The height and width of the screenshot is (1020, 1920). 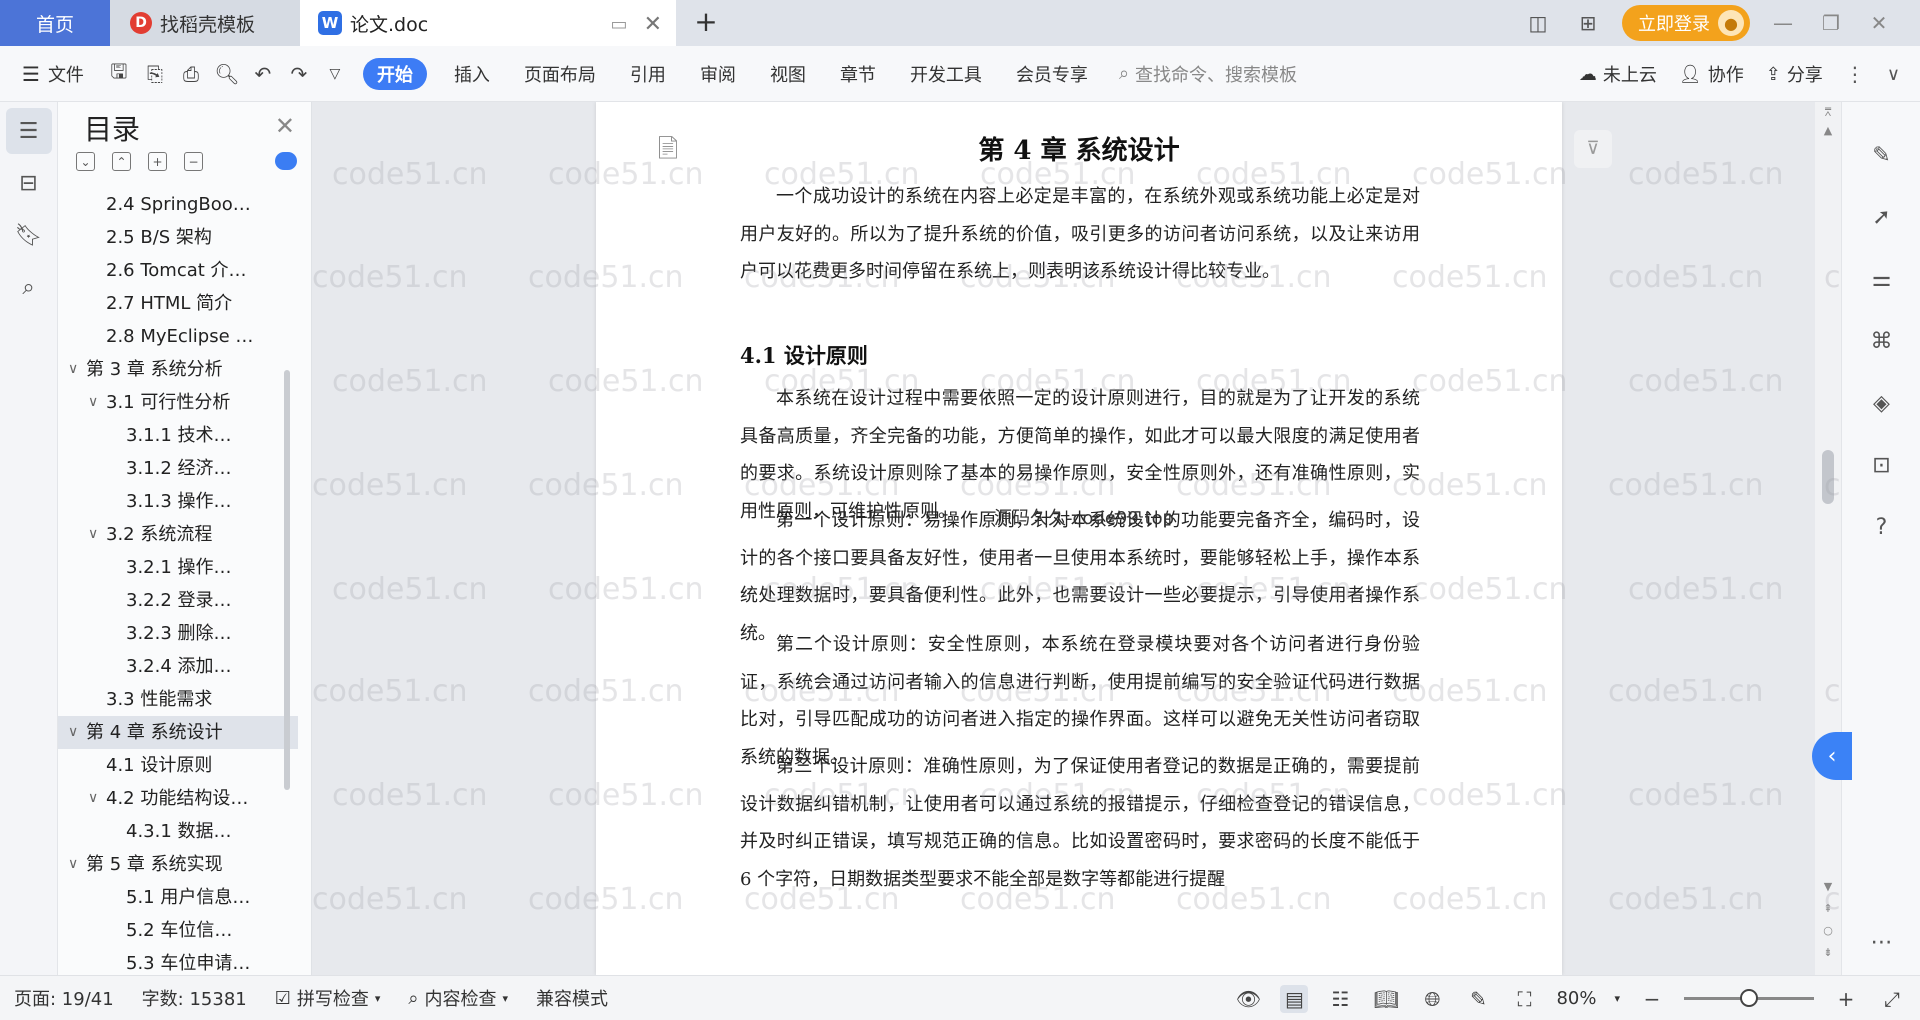 I want to click on menu-member: 会员专享, so click(x=1052, y=74).